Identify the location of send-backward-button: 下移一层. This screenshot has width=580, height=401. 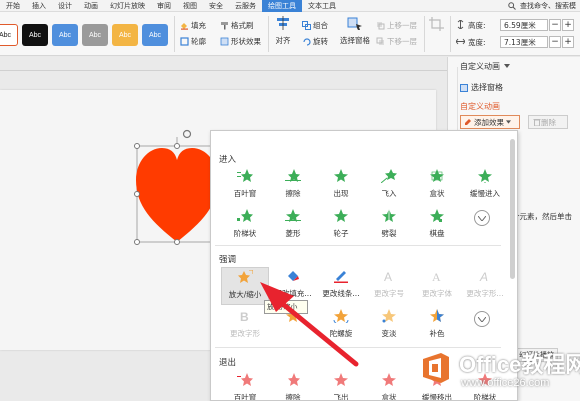
(396, 41).